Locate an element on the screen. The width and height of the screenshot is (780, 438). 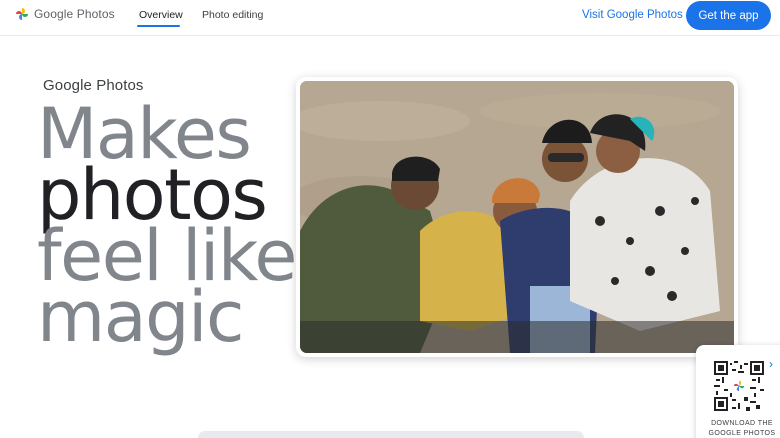
logo-text: Google Photos is located at coordinates (74, 14).